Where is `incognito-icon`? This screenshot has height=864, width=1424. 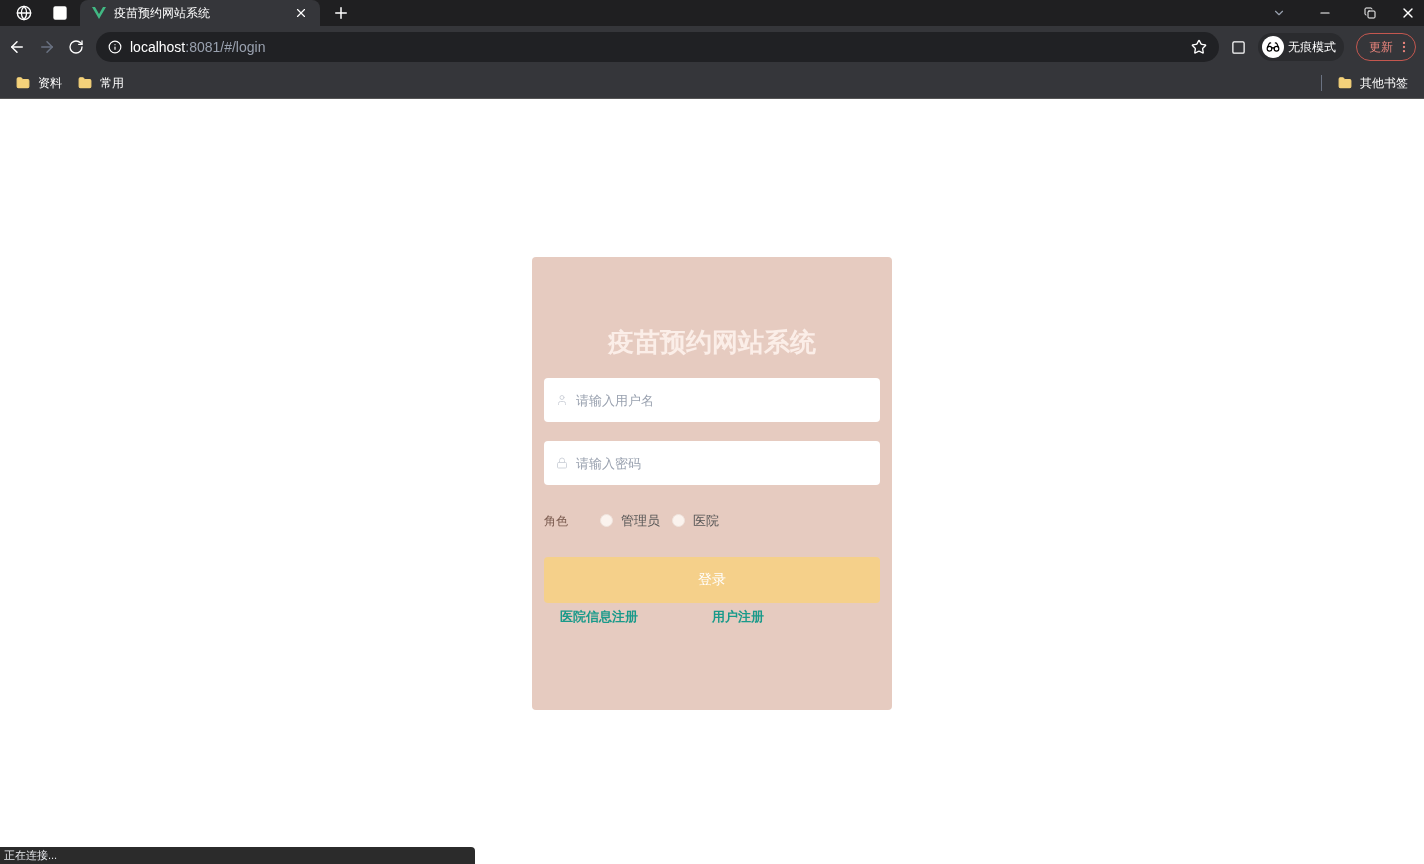 incognito-icon is located at coordinates (1273, 47).